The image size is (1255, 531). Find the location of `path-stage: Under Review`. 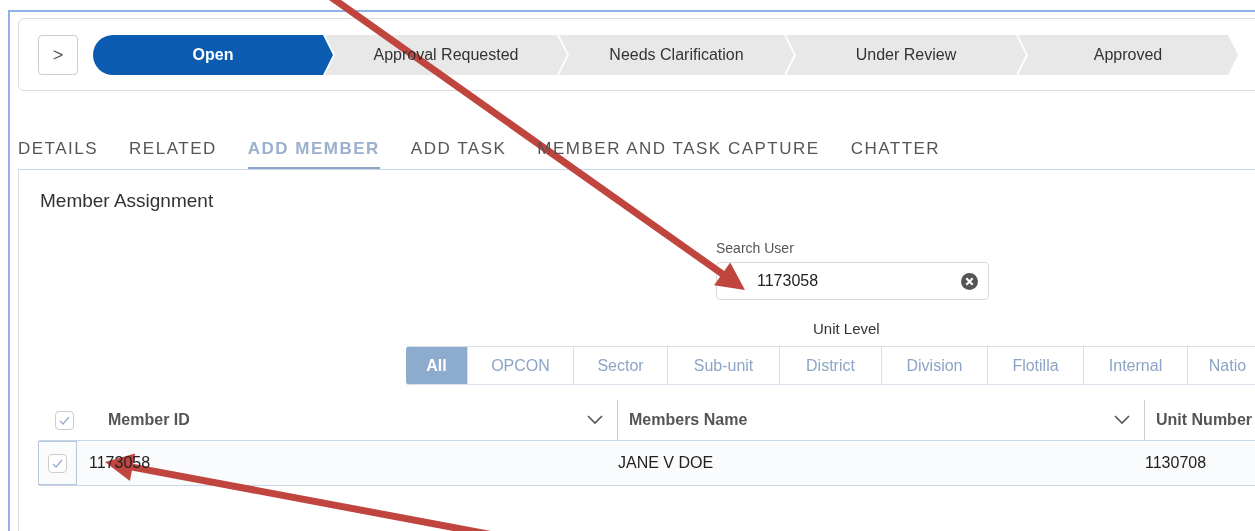

path-stage: Under Review is located at coordinates (906, 54).